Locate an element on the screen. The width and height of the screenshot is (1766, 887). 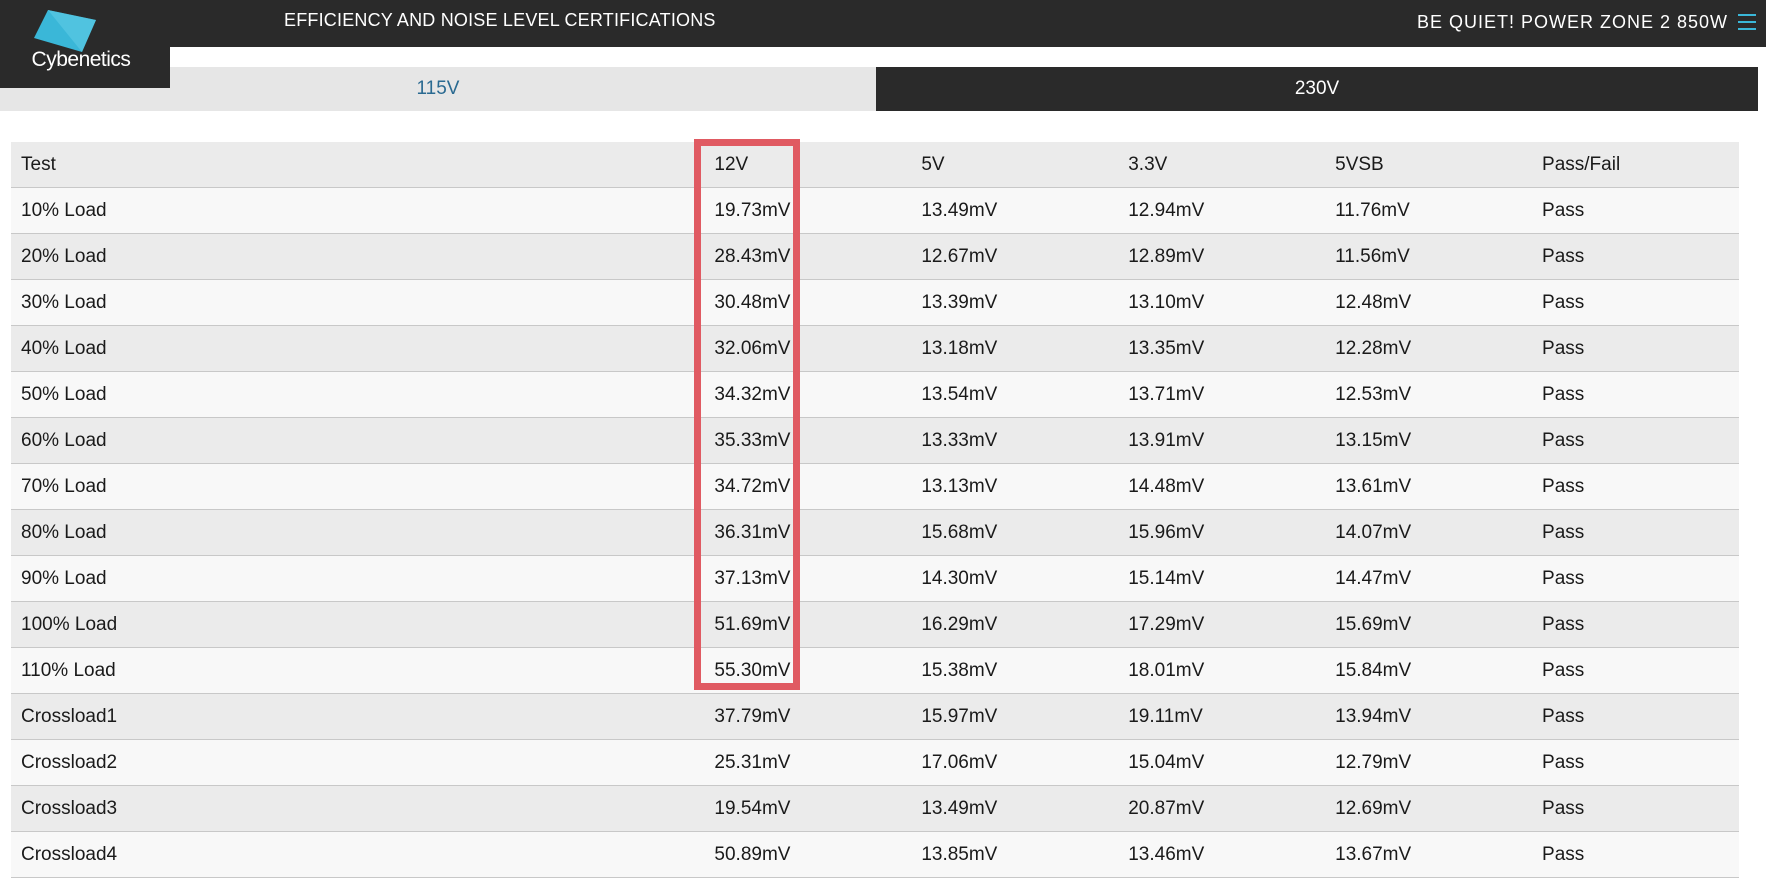
ripple-3v3-cell: 13.10mV is located at coordinates (1222, 302).